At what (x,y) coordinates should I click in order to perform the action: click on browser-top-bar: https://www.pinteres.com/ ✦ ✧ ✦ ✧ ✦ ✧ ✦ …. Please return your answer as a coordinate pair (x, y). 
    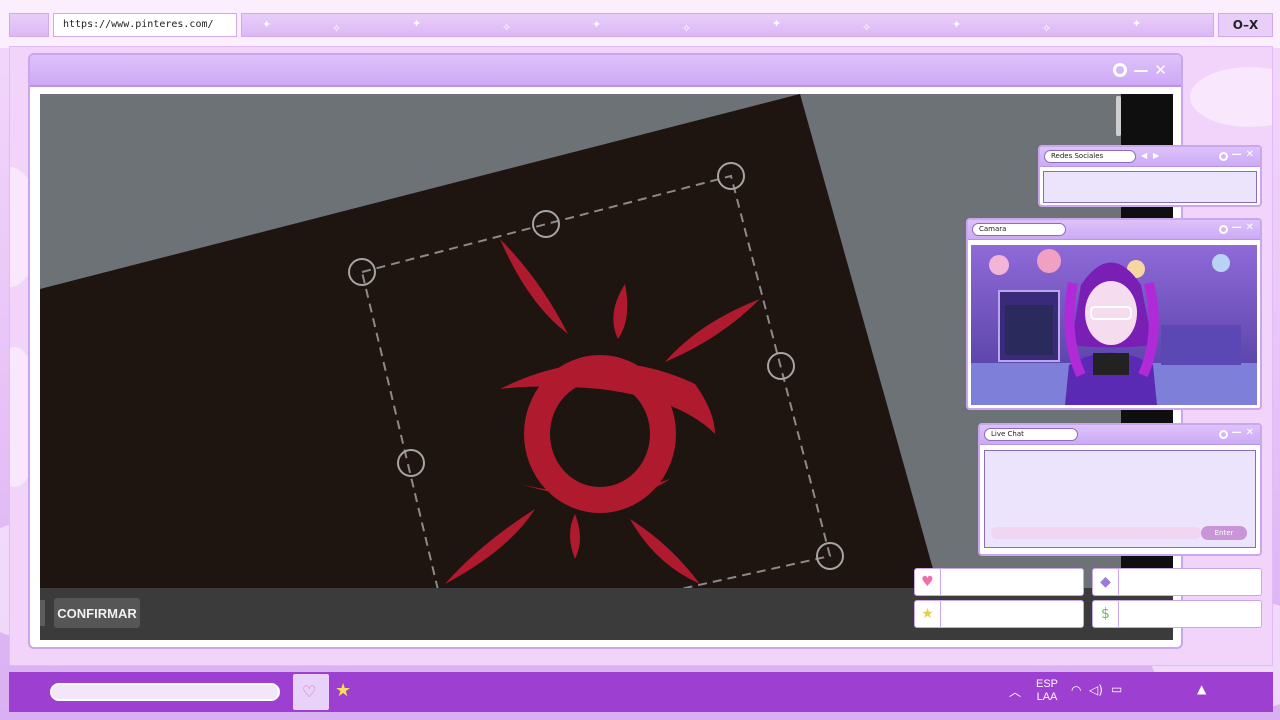
    Looking at the image, I should click on (640, 24).